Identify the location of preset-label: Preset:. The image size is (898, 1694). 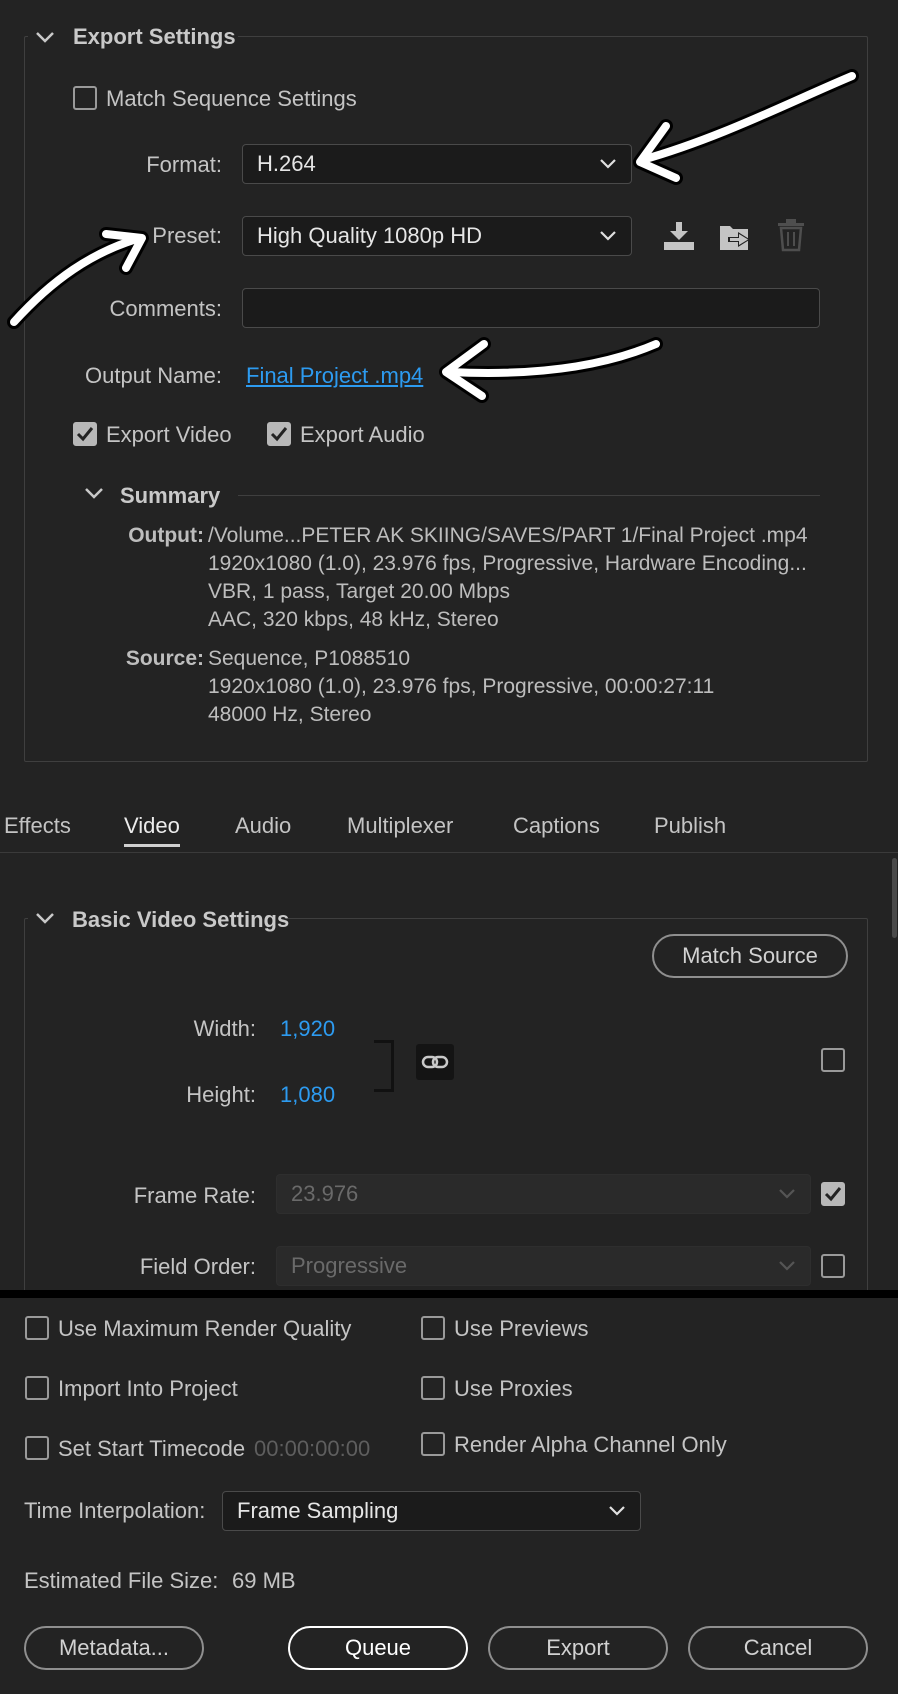
(187, 235).